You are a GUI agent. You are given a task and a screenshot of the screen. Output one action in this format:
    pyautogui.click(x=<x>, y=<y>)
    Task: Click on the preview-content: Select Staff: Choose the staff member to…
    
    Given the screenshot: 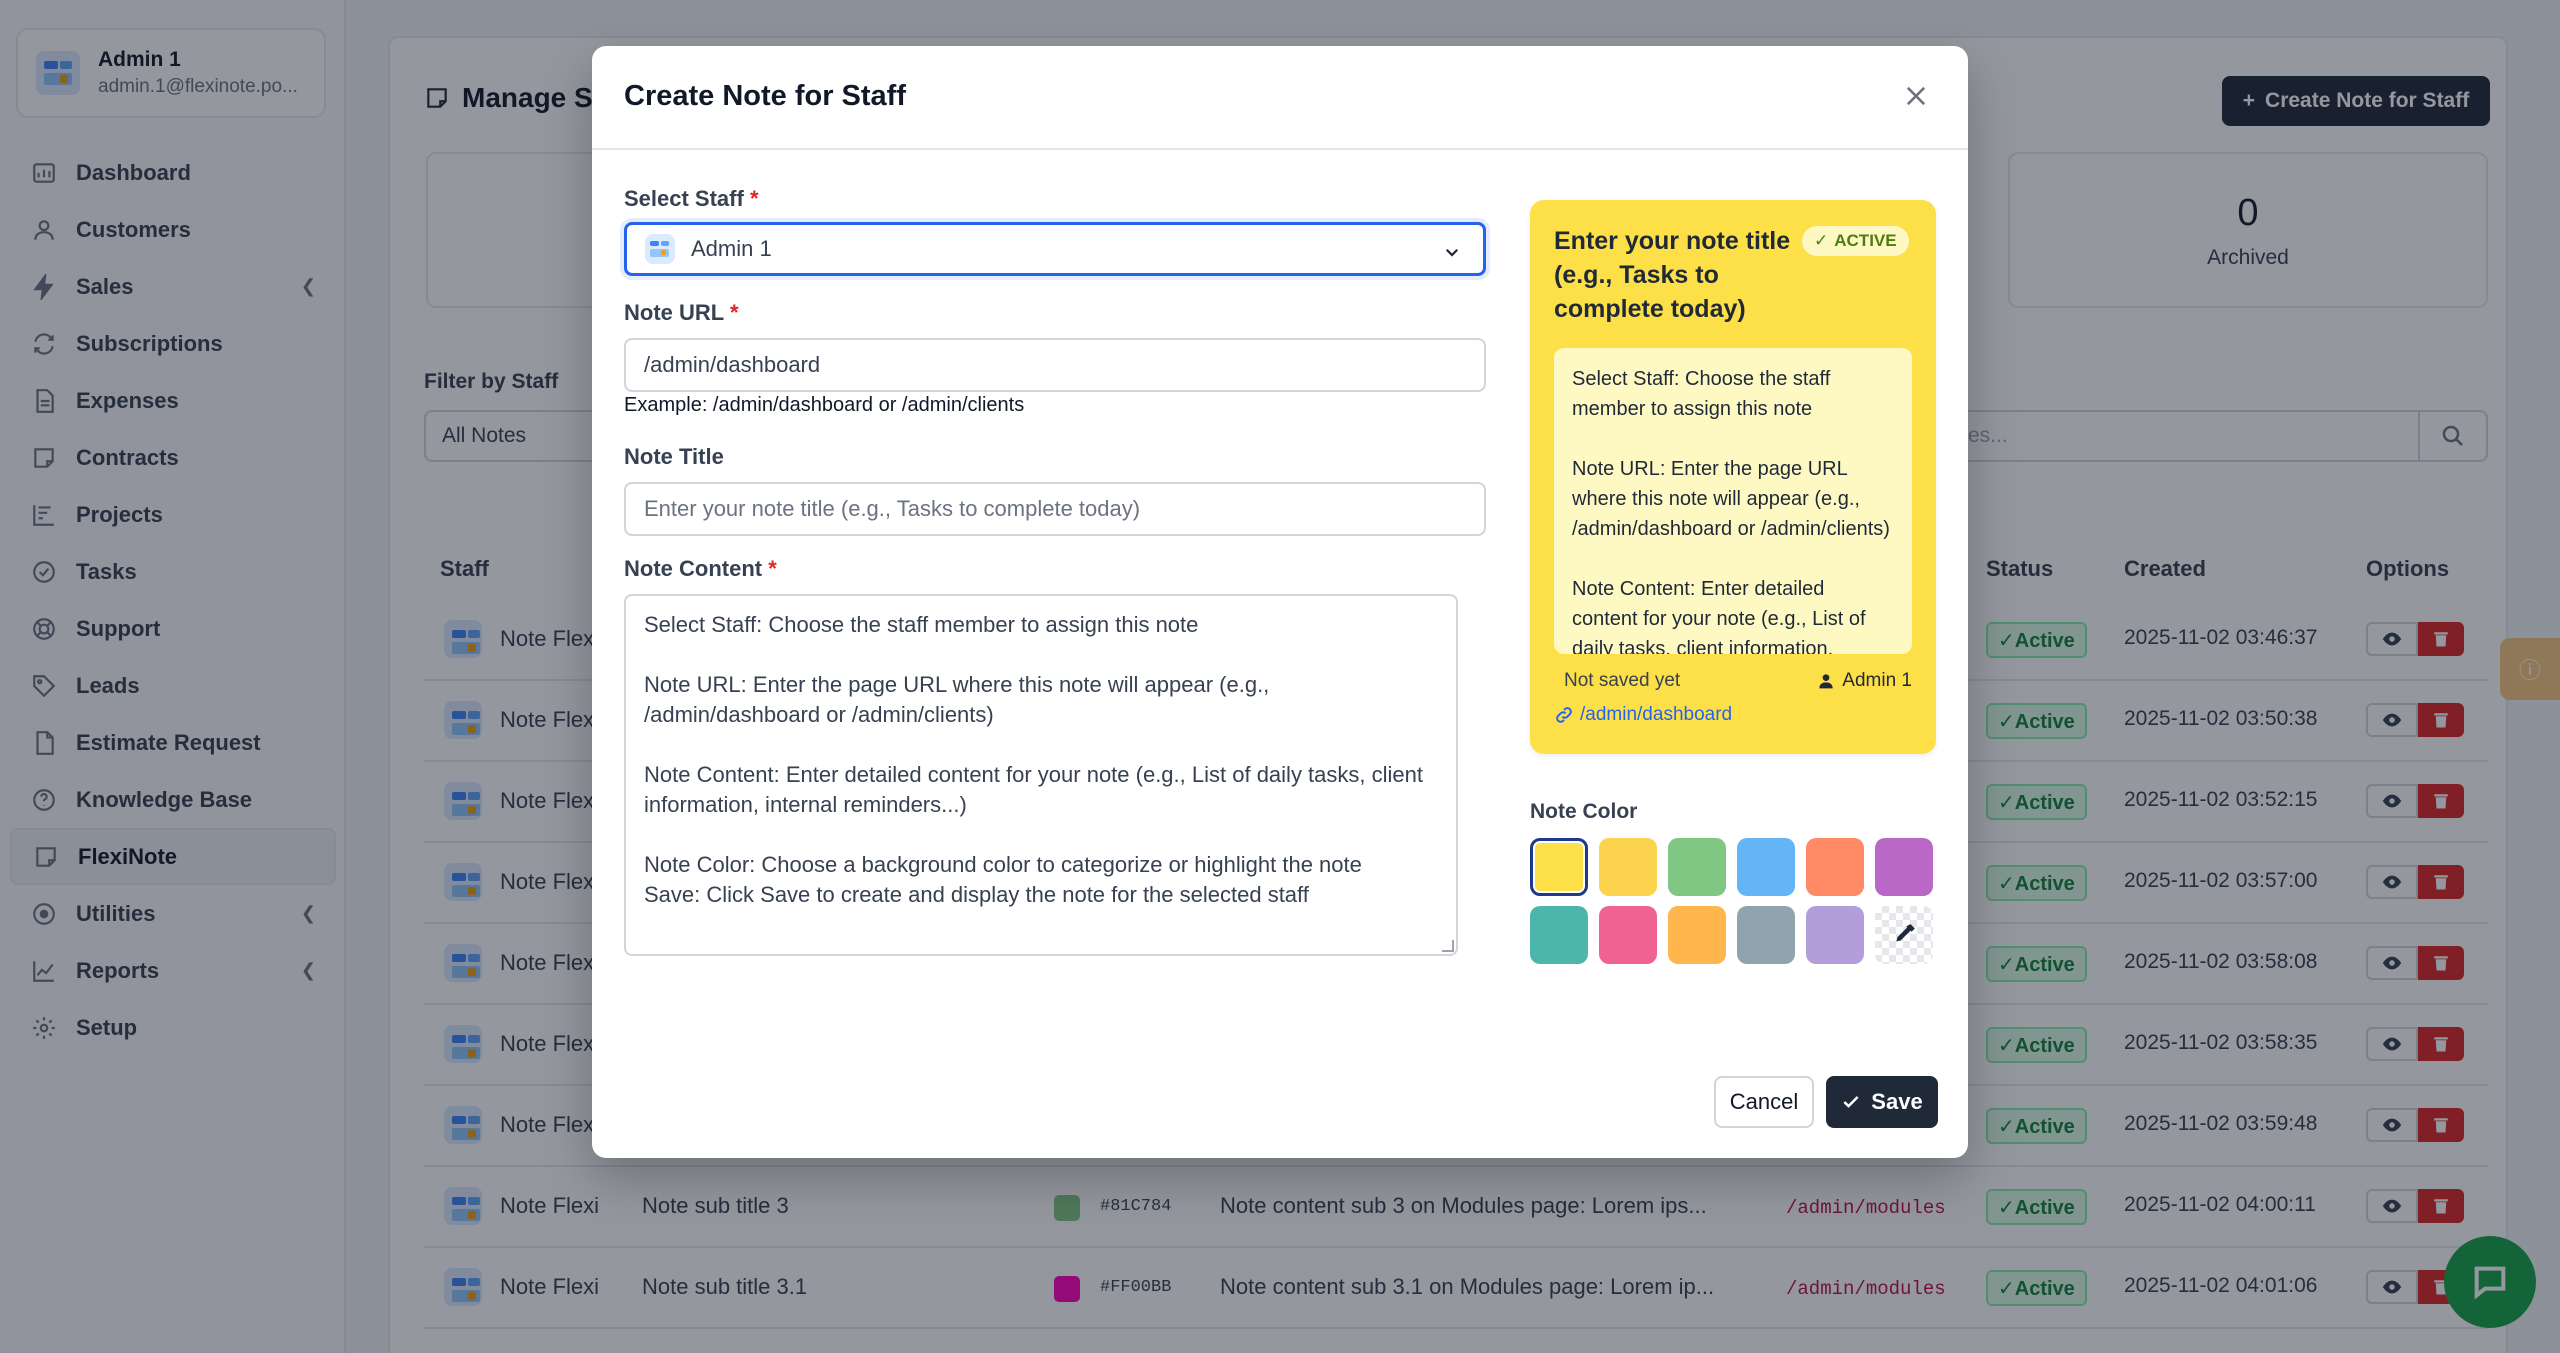 What is the action you would take?
    pyautogui.click(x=1733, y=501)
    